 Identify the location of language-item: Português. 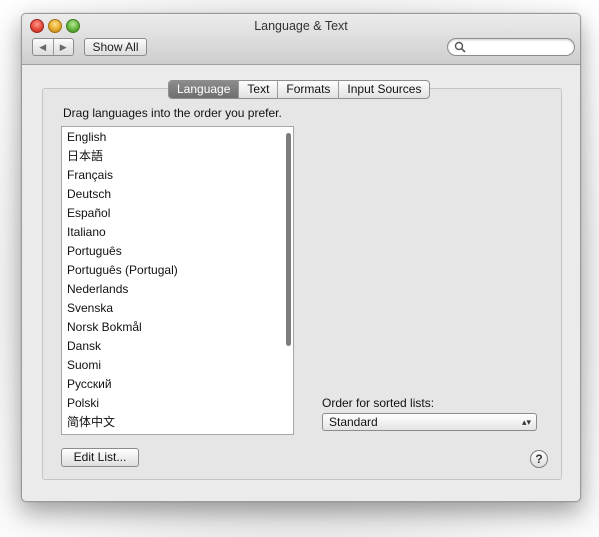
(94, 251).